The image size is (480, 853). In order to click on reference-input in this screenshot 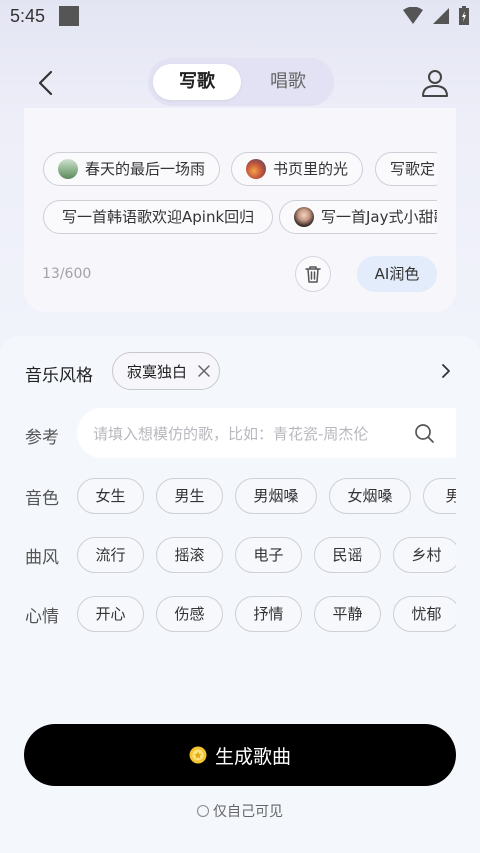, I will do `click(248, 434)`.